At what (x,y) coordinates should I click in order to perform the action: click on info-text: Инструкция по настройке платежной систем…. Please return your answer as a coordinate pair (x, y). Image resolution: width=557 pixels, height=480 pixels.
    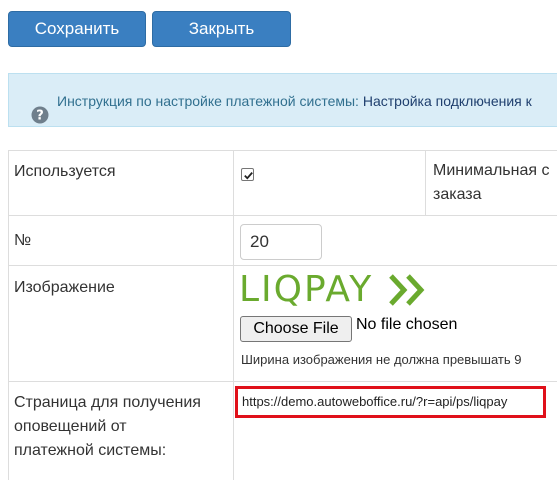
    Looking at the image, I should click on (294, 101).